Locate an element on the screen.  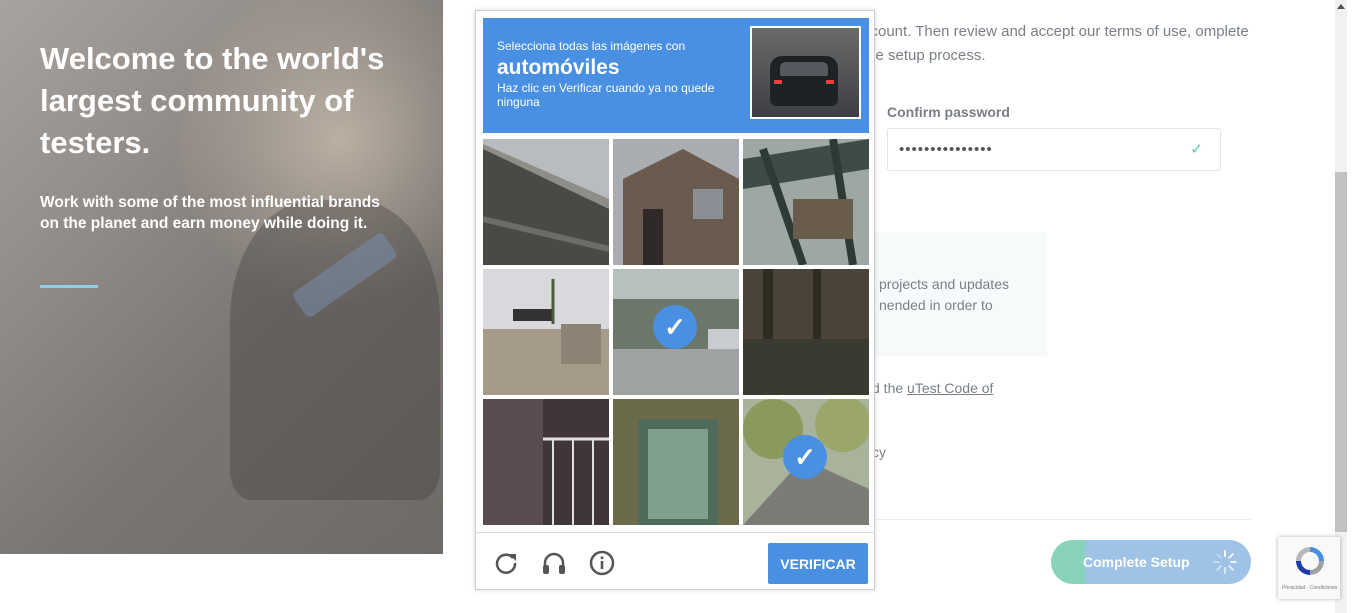
recaptcha-terms: Privacidad - Condiciones is located at coordinates (1309, 588).